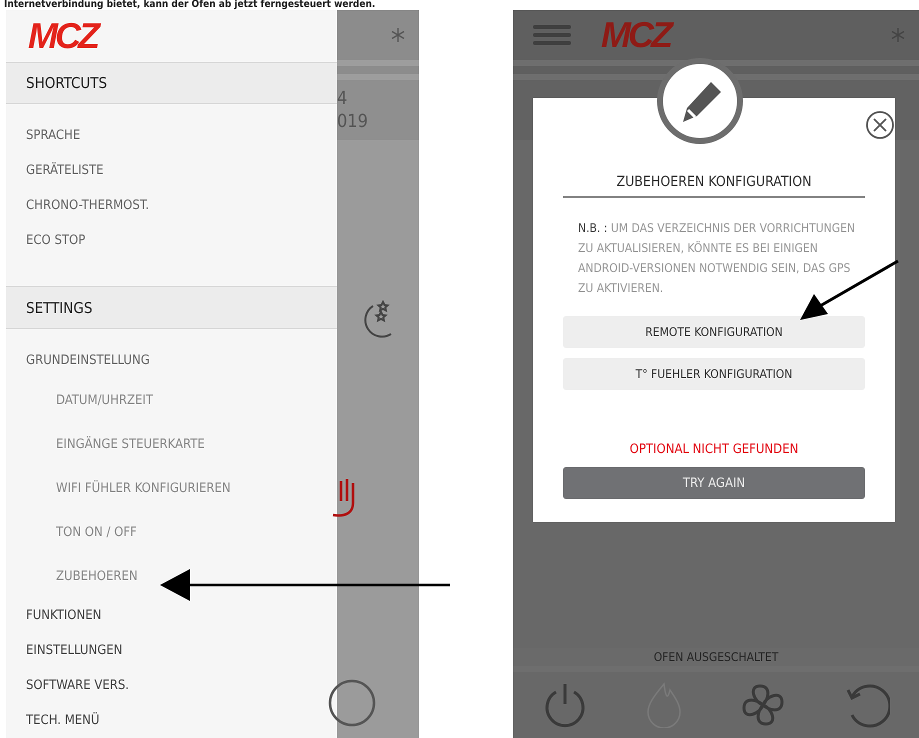 The height and width of the screenshot is (738, 919). What do you see at coordinates (171, 240) in the screenshot?
I see `menu-item: ECO STOP` at bounding box center [171, 240].